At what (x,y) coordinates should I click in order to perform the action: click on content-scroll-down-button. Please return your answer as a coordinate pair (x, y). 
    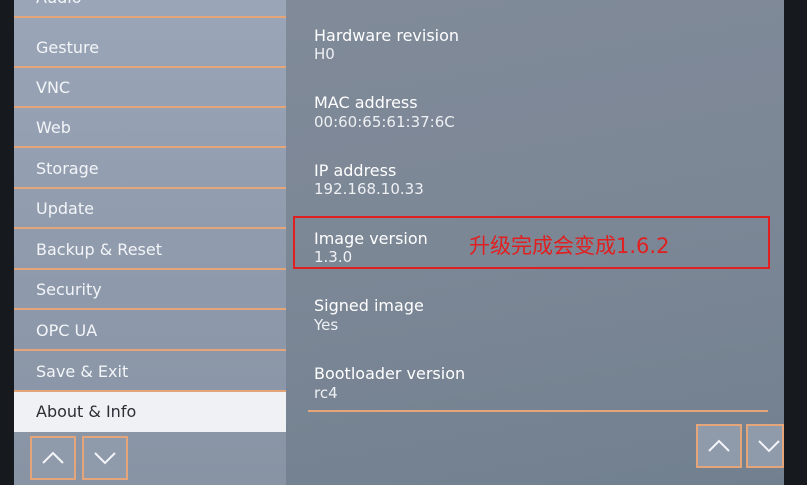
    Looking at the image, I should click on (765, 446).